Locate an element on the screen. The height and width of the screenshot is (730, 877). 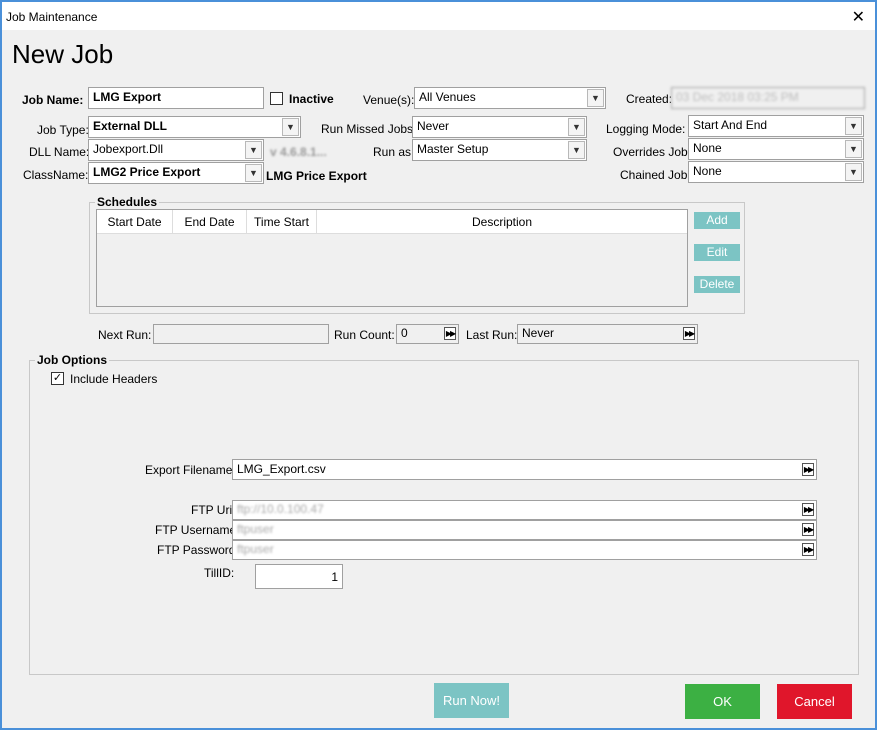
run-missed-select: Never ▼ is located at coordinates (499, 127).